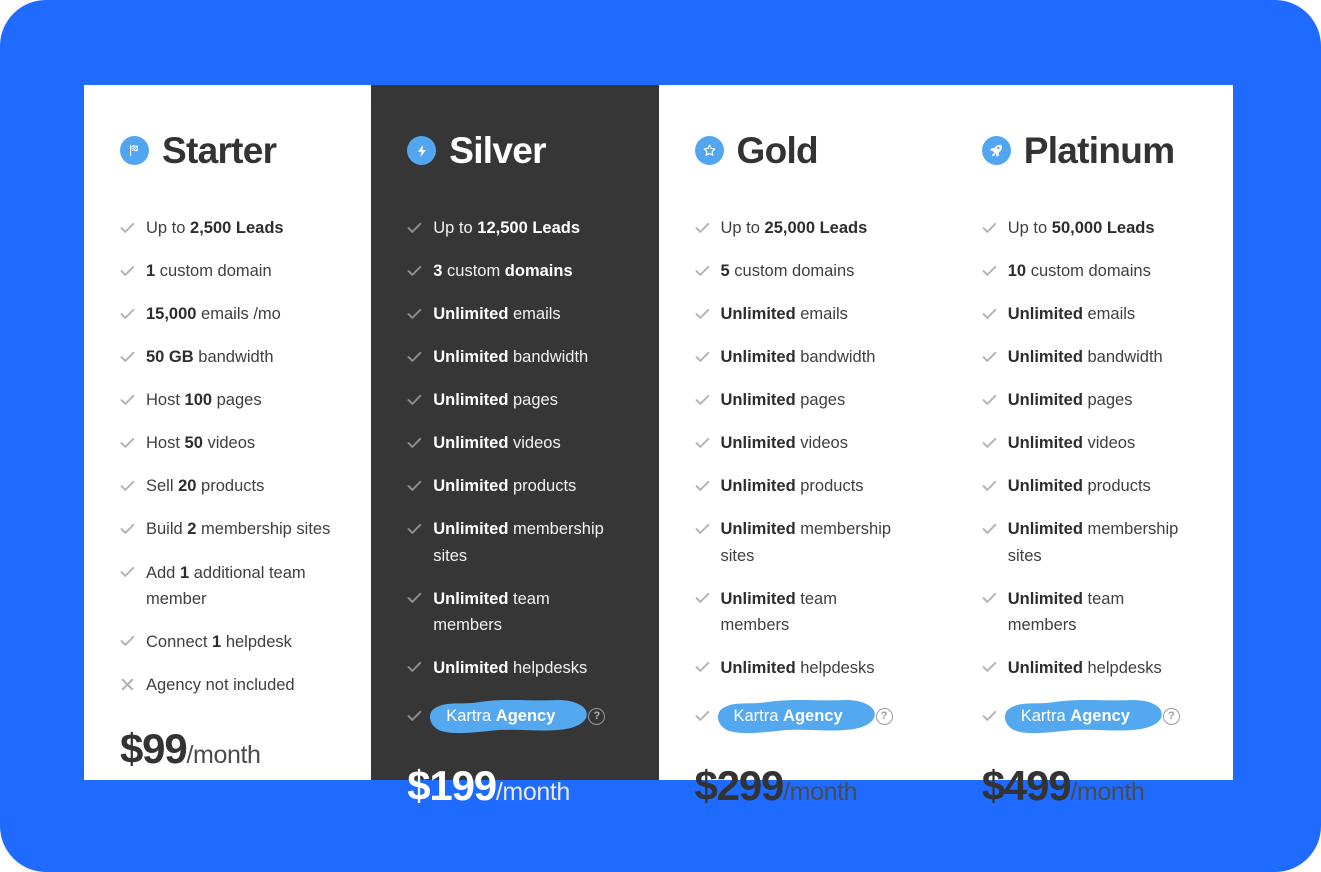 Image resolution: width=1321 pixels, height=872 pixels. Describe the element at coordinates (134, 150) in the screenshot. I see `flag-icon` at that location.